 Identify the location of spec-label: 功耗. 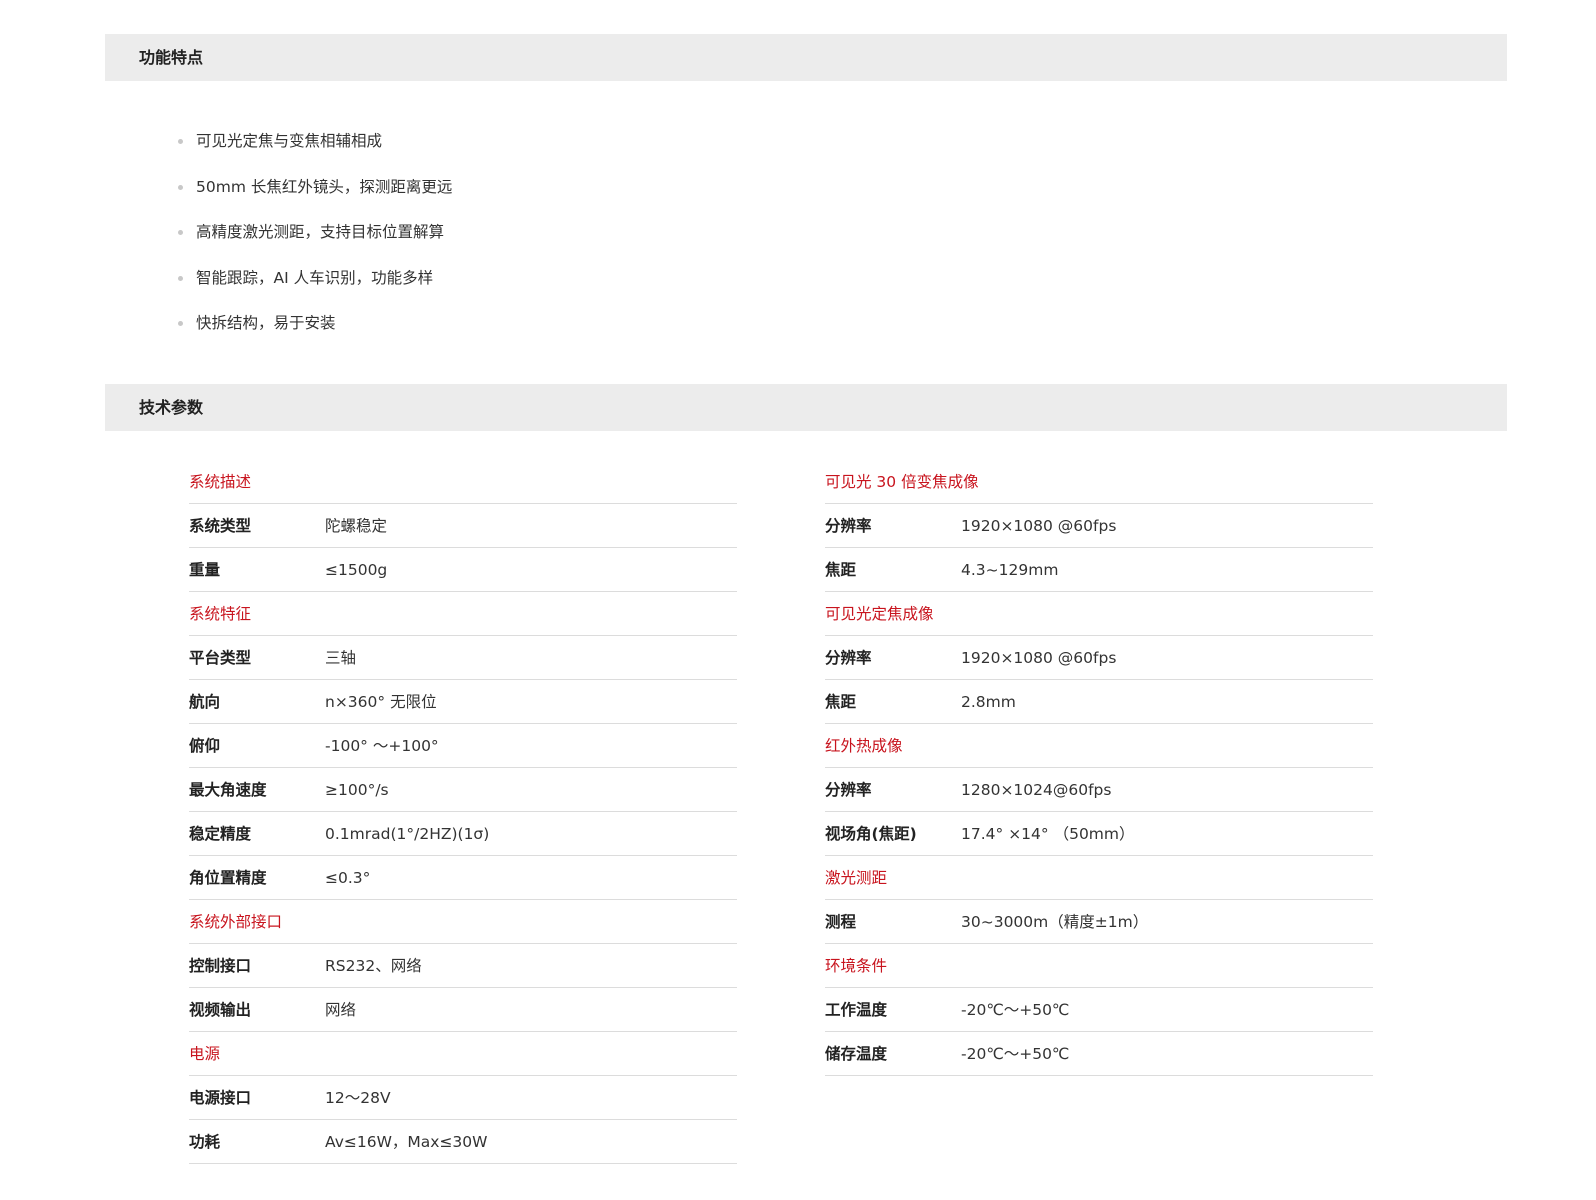
(205, 1142).